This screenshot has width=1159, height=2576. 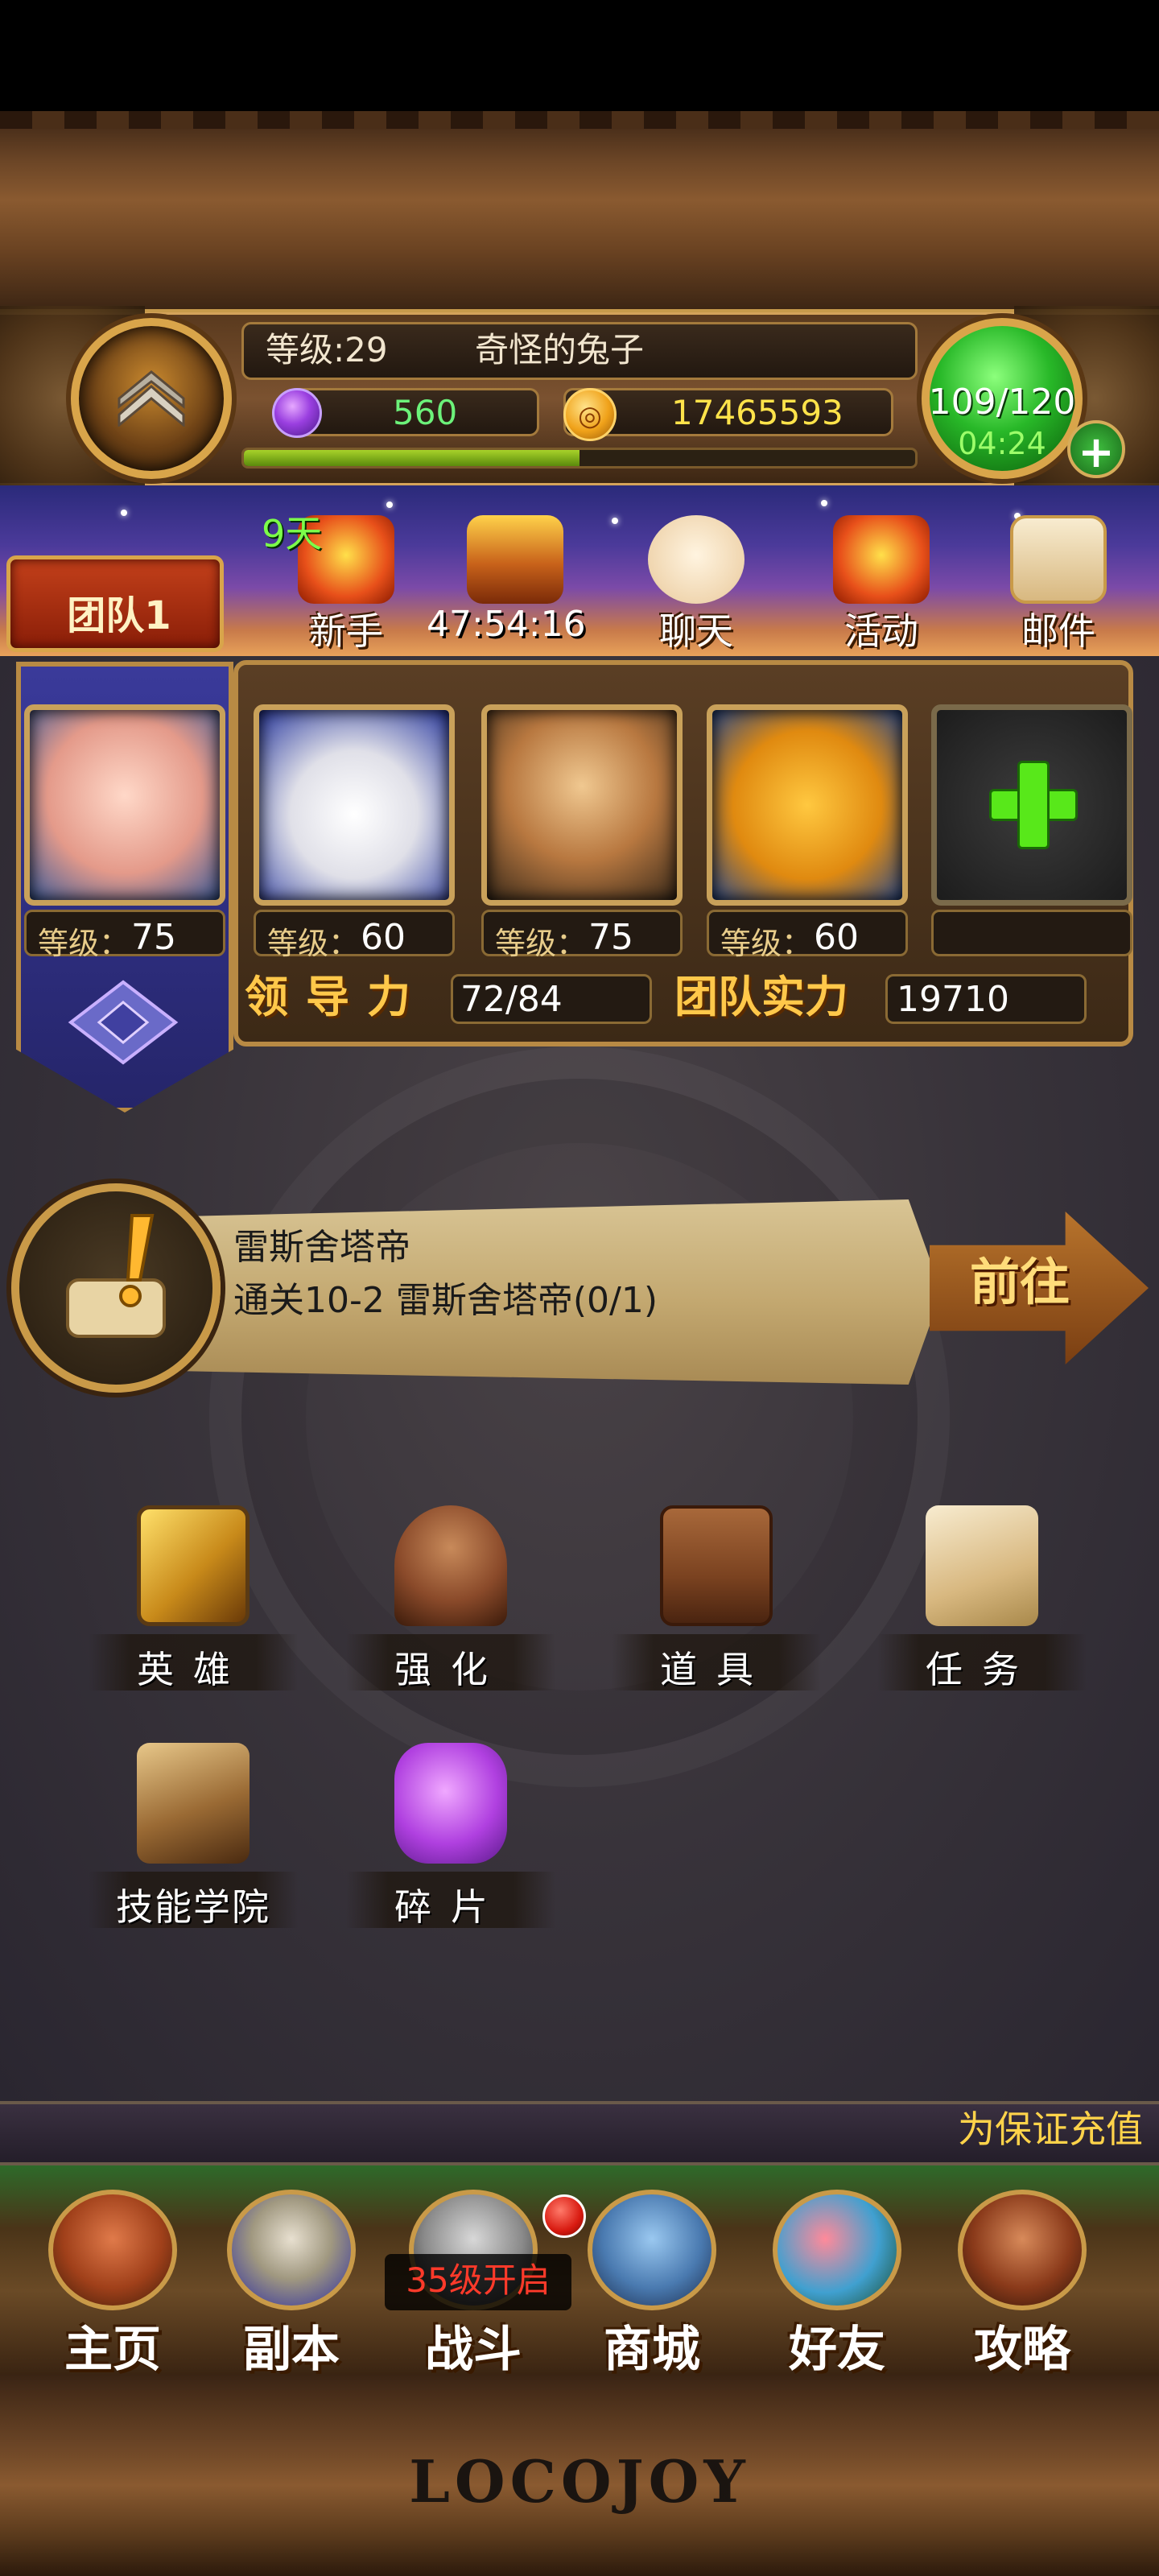 I want to click on gold-count: 17465593, so click(x=757, y=412).